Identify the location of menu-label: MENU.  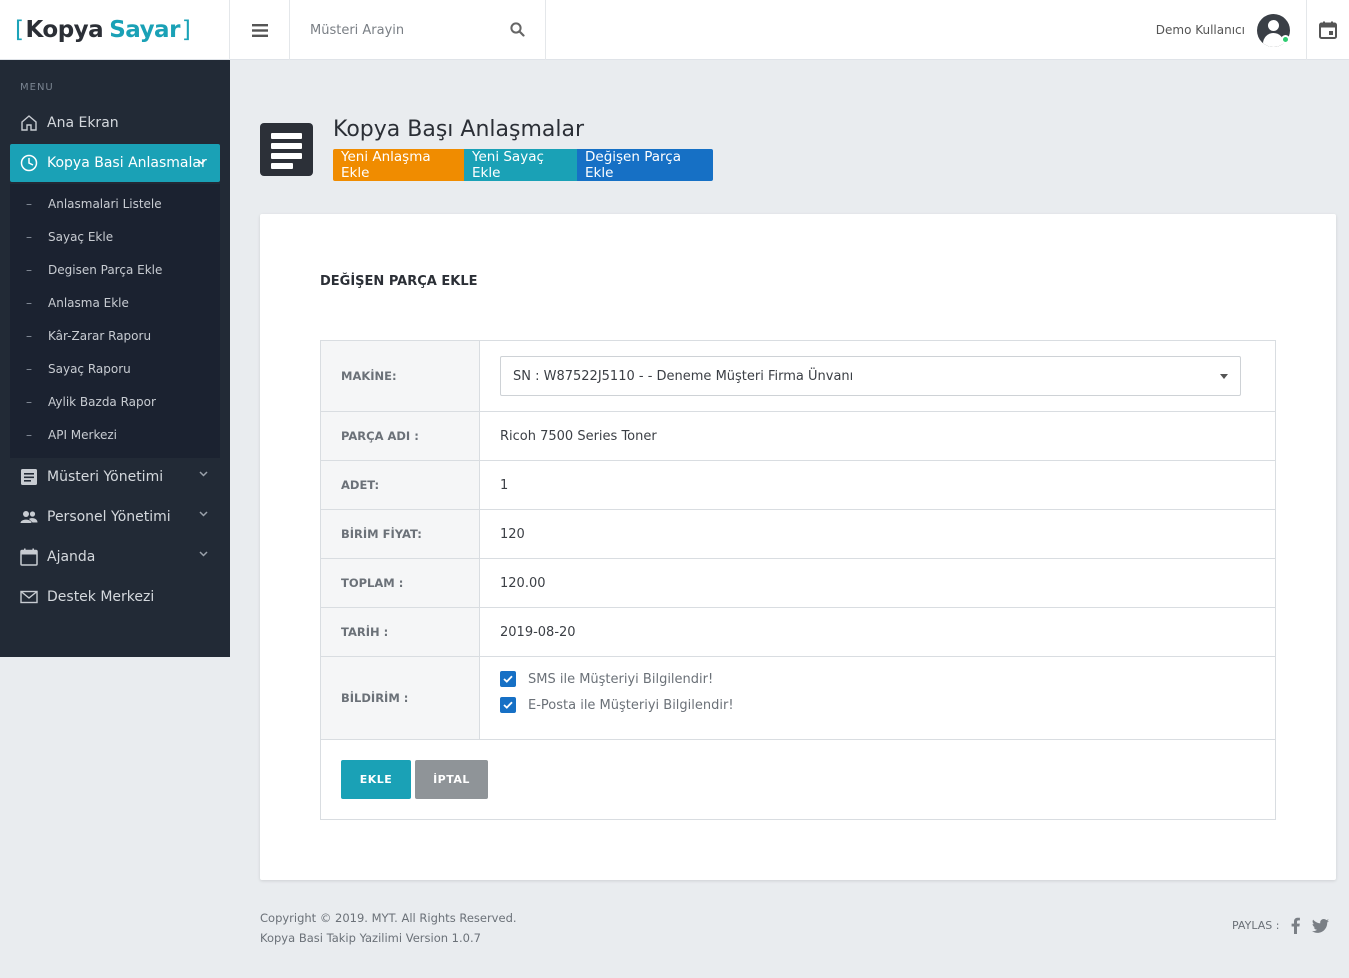
(37, 87).